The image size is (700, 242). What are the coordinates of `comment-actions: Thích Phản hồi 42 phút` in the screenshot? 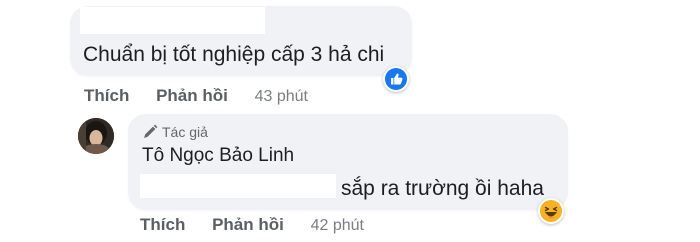 It's located at (252, 225).